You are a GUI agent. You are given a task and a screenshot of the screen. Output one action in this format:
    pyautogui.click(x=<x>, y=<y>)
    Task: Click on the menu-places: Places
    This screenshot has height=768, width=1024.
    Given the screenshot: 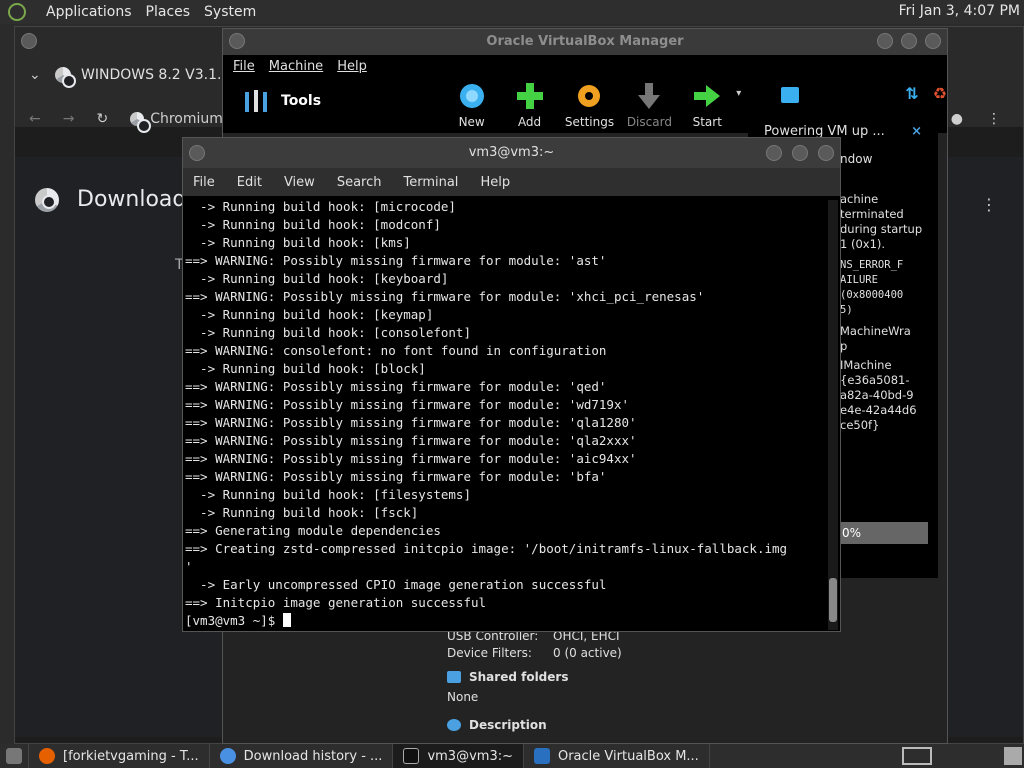 What is the action you would take?
    pyautogui.click(x=168, y=12)
    